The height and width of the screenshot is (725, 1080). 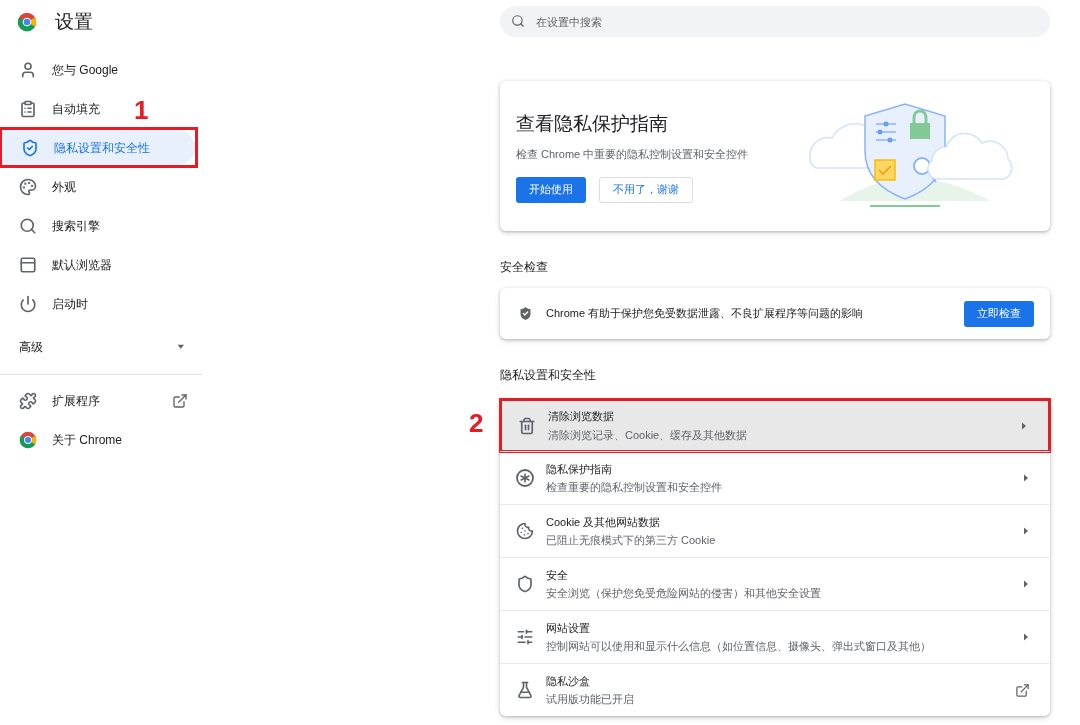 I want to click on safety-check-text: Chrome 有助于保护您免受数据泄露、不良扩展程序等问题的影响, so click(x=705, y=314).